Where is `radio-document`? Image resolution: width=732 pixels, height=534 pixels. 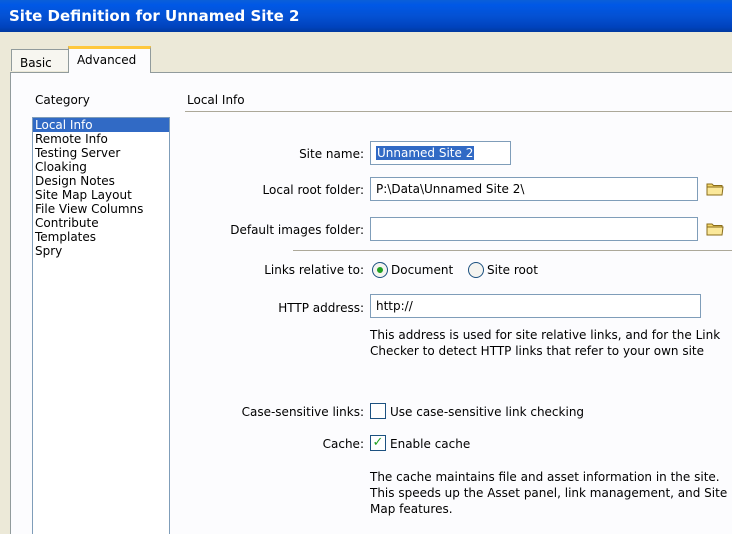
radio-document is located at coordinates (380, 270).